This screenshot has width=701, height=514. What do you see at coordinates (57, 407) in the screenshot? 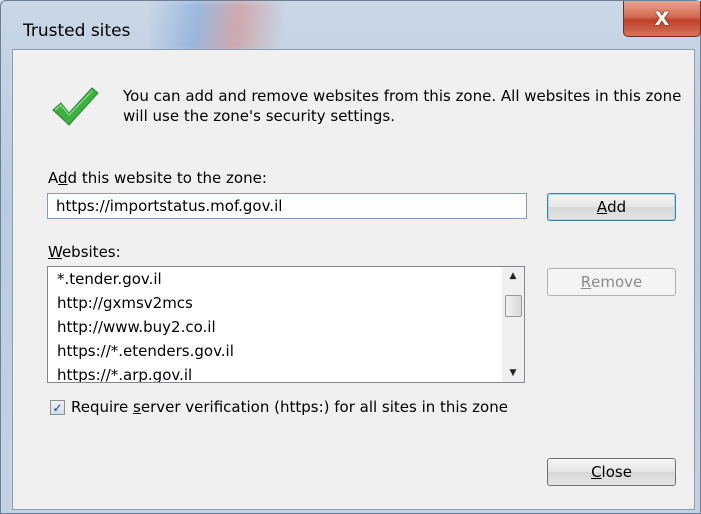
I see `require-https-checkbox: ✓` at bounding box center [57, 407].